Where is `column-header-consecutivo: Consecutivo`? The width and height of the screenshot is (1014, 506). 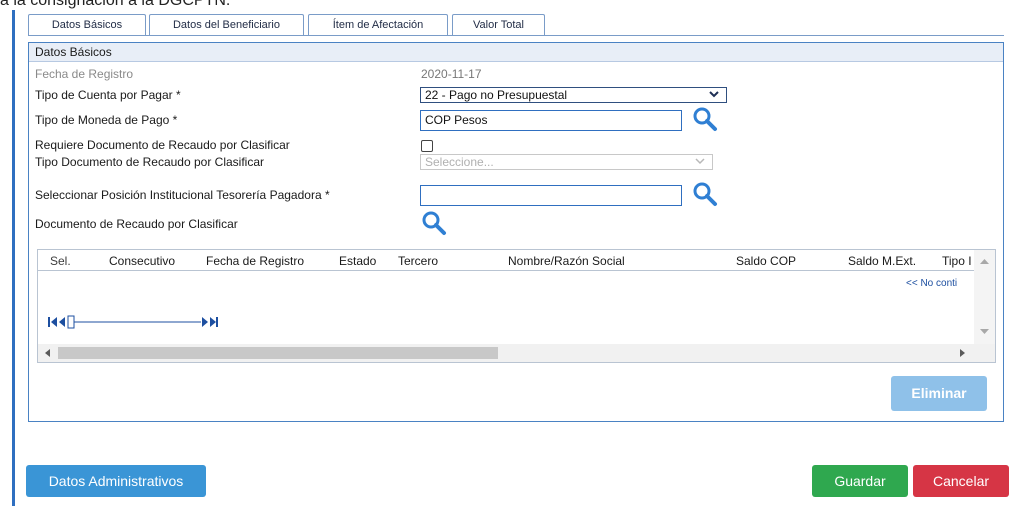 column-header-consecutivo: Consecutivo is located at coordinates (142, 261).